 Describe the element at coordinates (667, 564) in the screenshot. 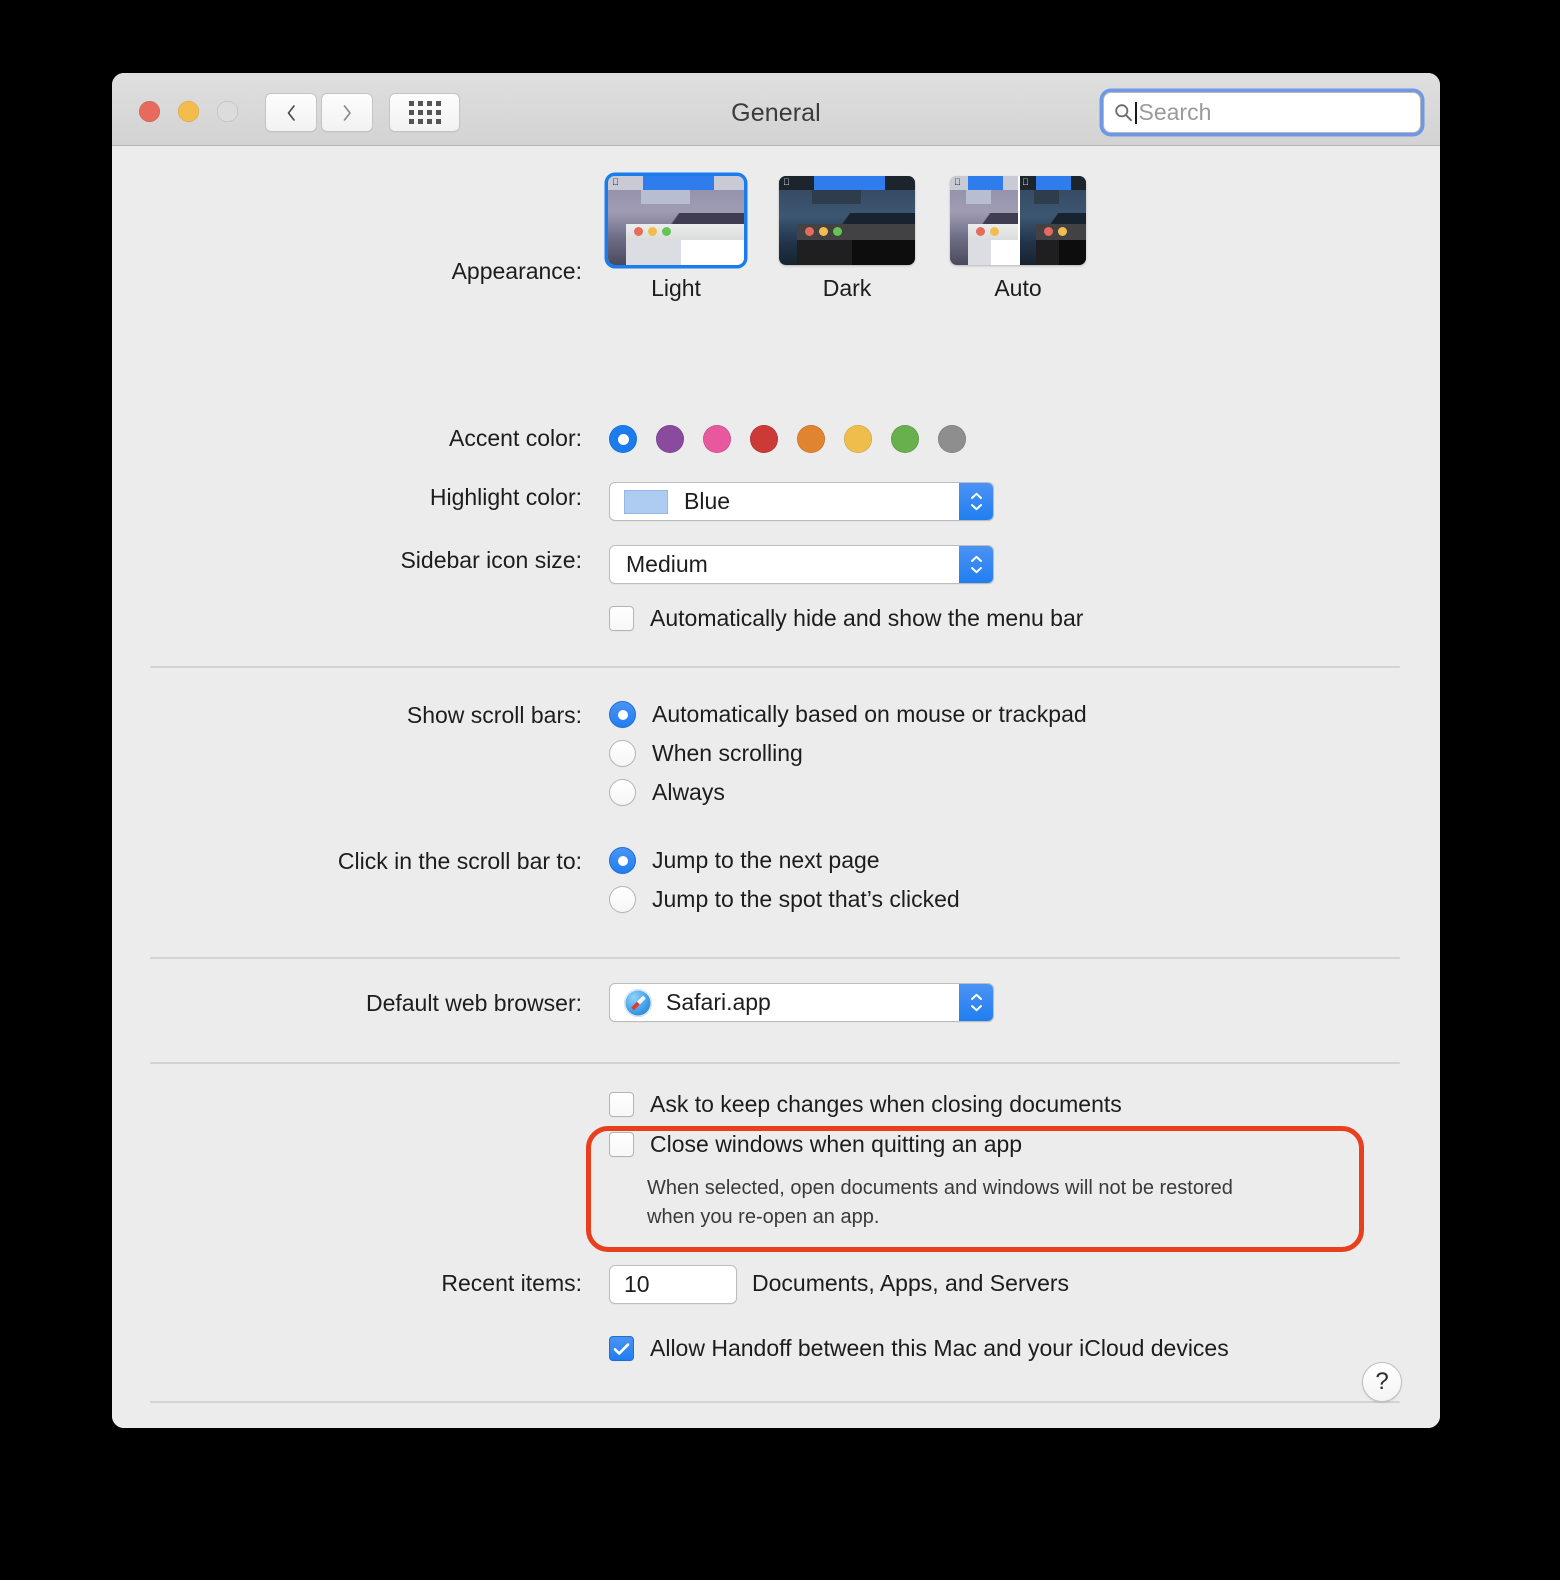

I see `sidebar-icon-size-value: Medium` at that location.